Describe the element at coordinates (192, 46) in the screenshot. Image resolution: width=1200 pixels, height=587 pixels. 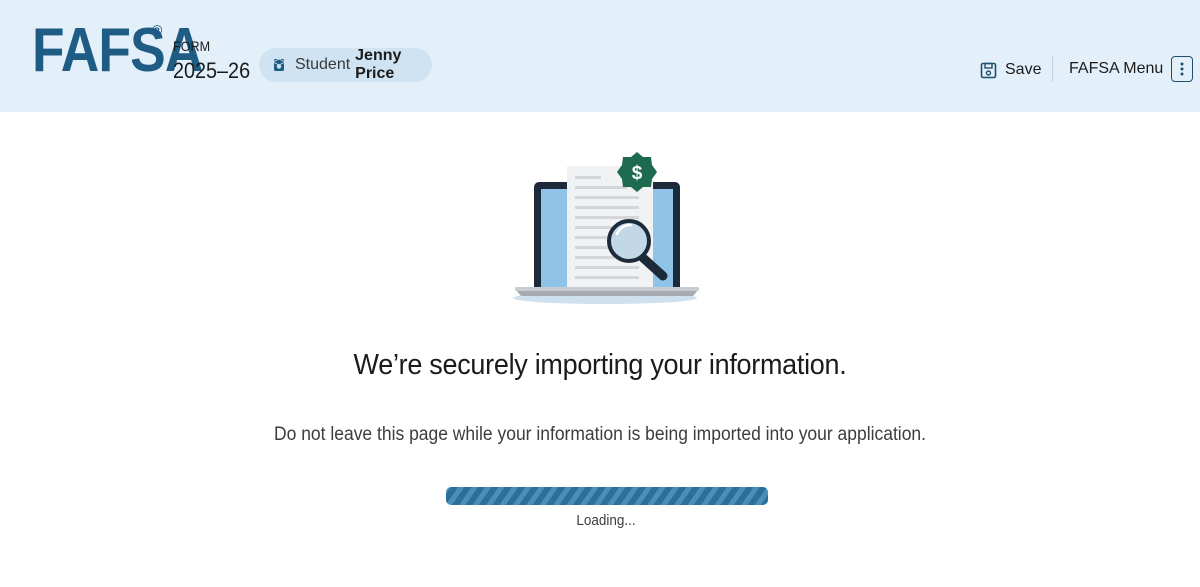
I see `form-label: FORM` at that location.